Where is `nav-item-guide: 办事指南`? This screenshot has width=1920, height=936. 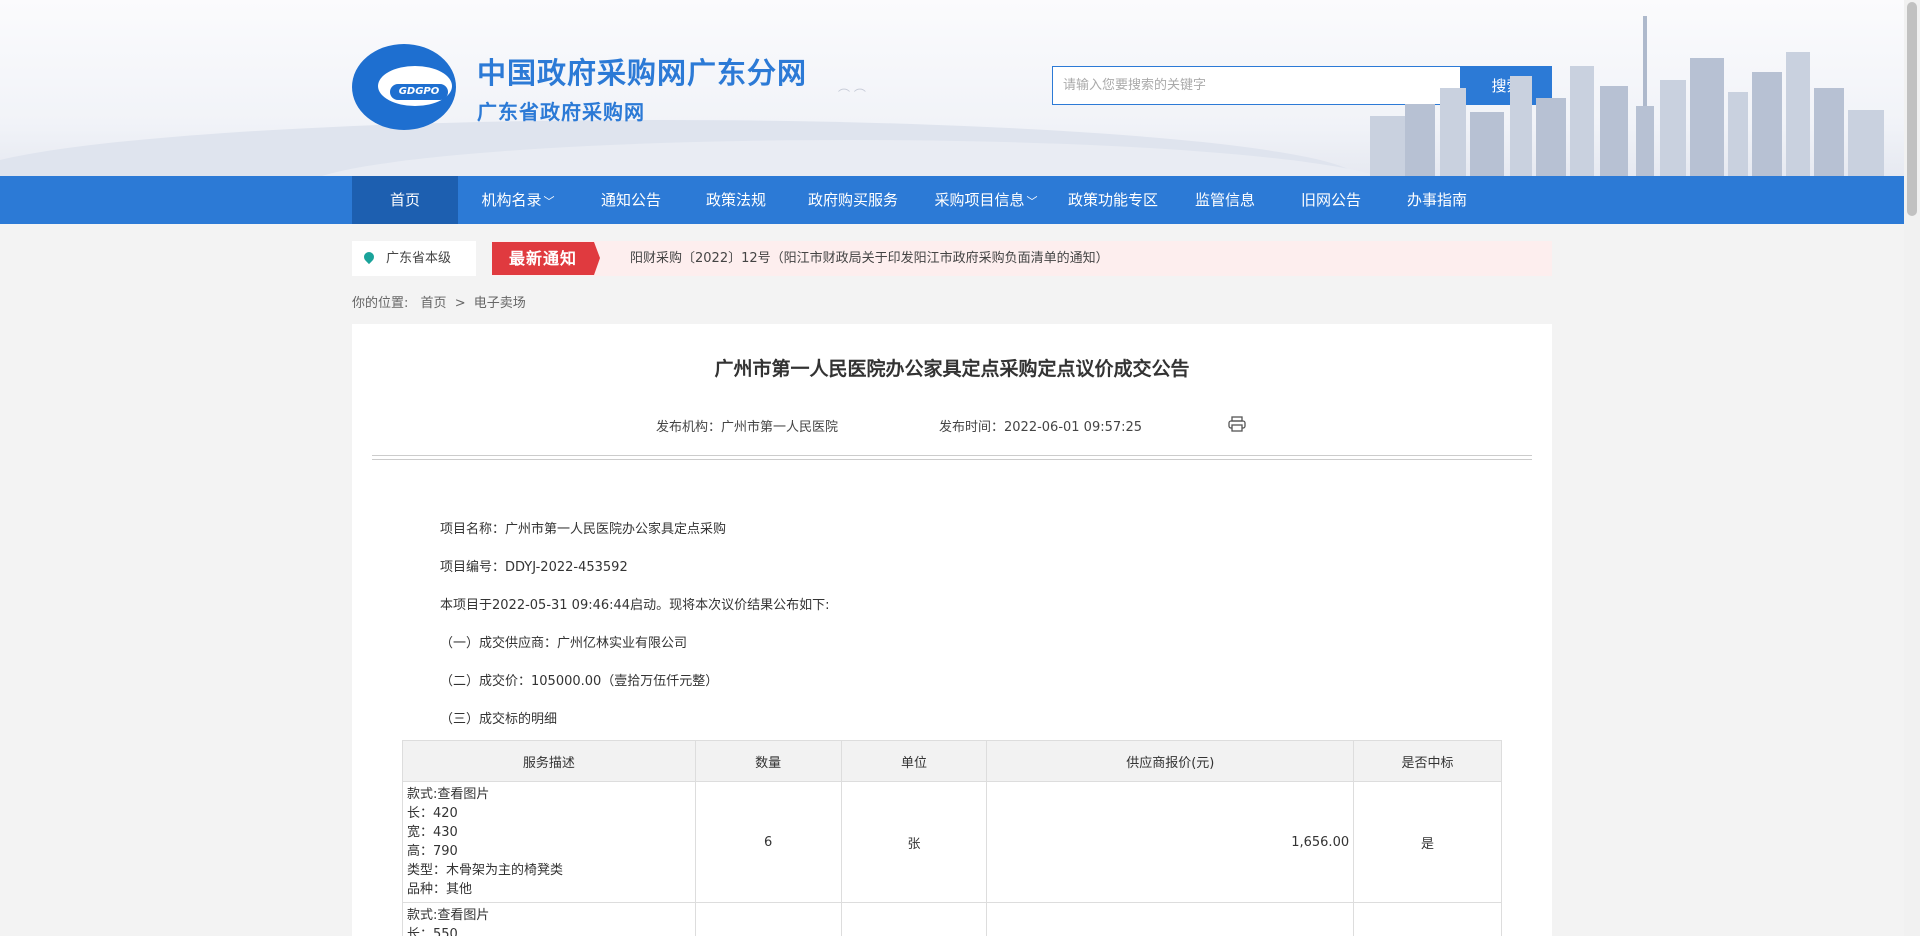 nav-item-guide: 办事指南 is located at coordinates (1437, 200).